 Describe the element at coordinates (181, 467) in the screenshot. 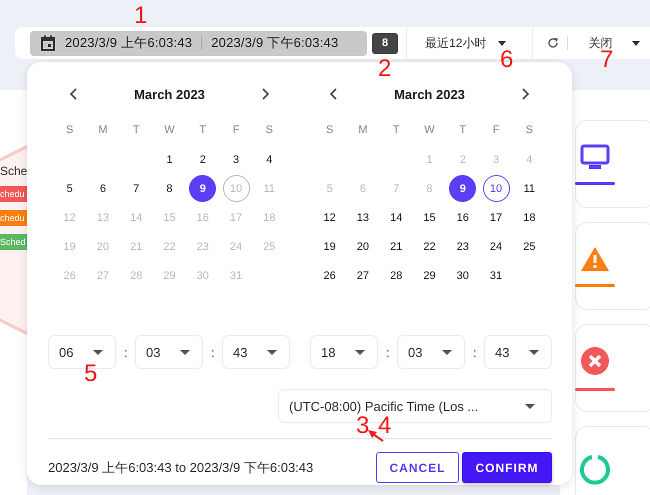

I see `range-summary: 2023/3/9 上午6:03:43 to 2023/3/9 下午6:03:43` at that location.